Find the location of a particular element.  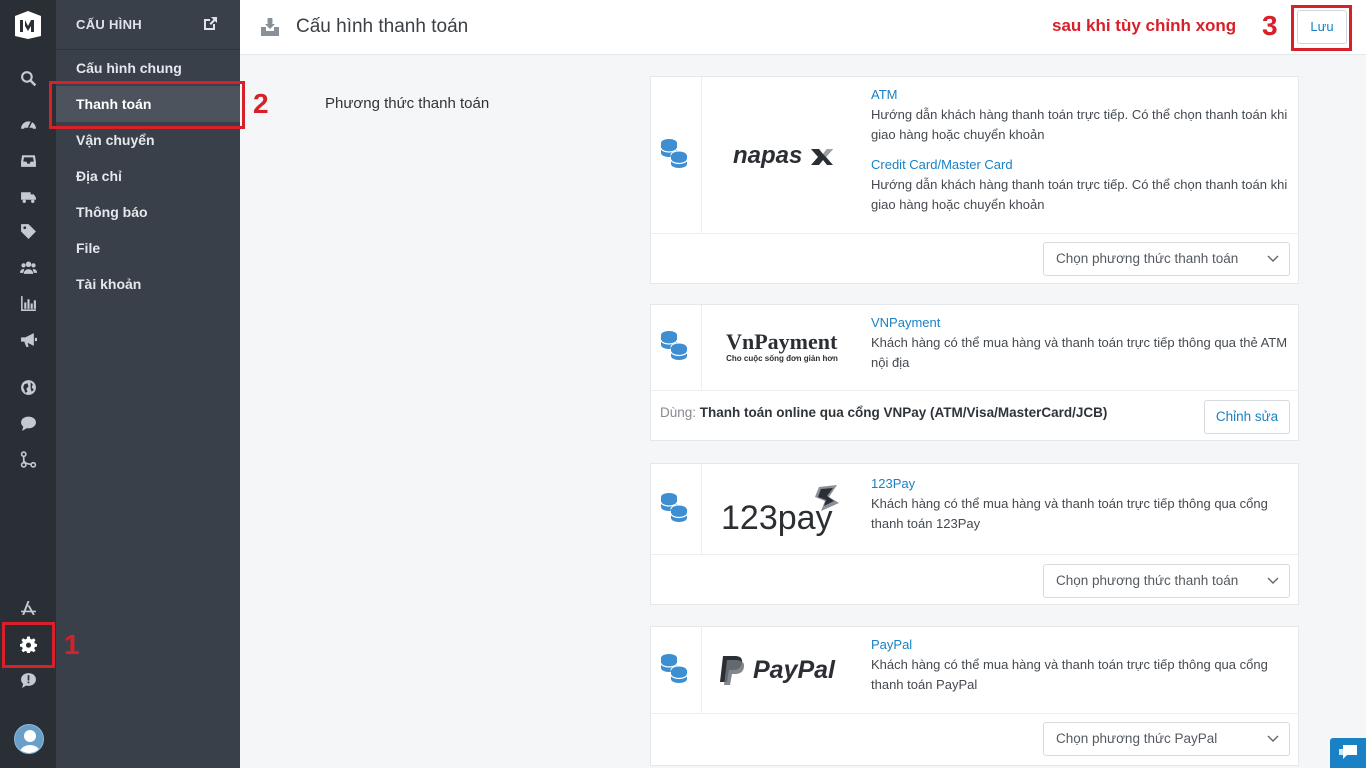

napas-logo: napas is located at coordinates (782, 155).